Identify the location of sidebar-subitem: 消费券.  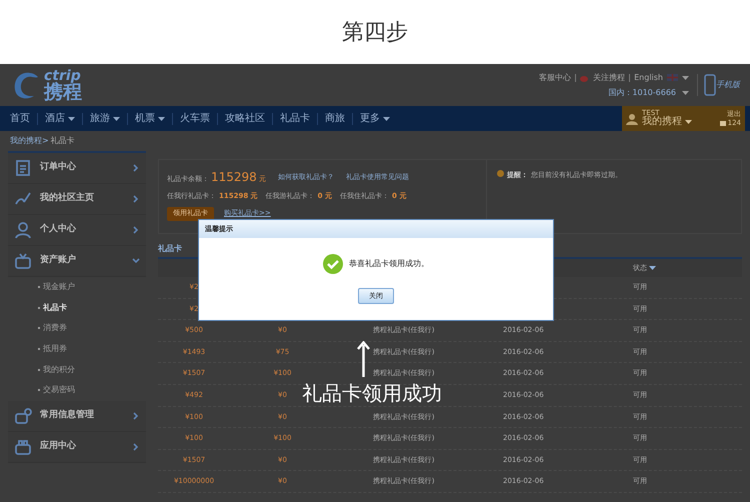
(55, 328).